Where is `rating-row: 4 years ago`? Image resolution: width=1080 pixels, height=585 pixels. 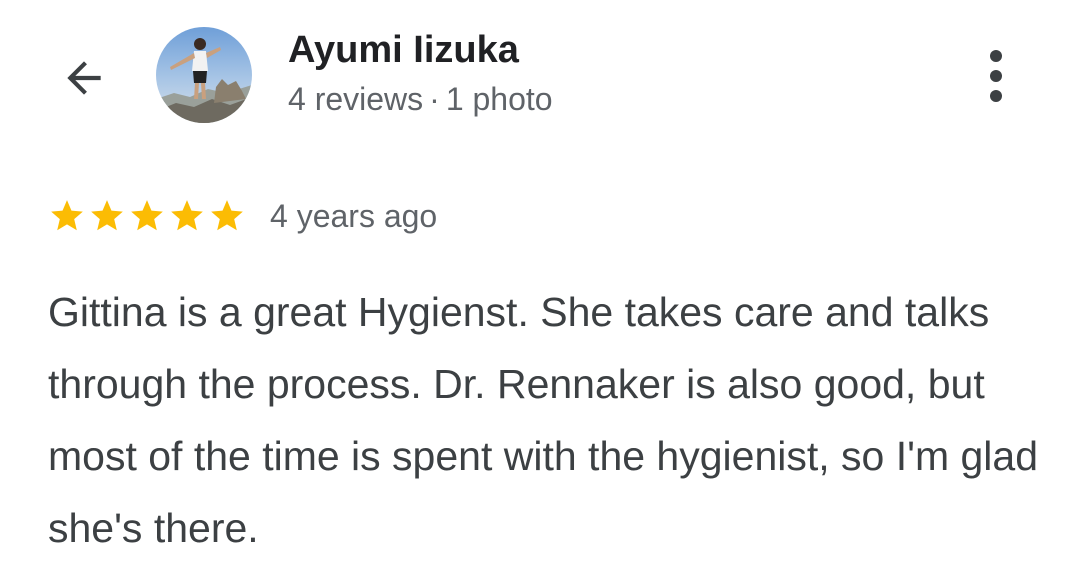 rating-row: 4 years ago is located at coordinates (242, 216).